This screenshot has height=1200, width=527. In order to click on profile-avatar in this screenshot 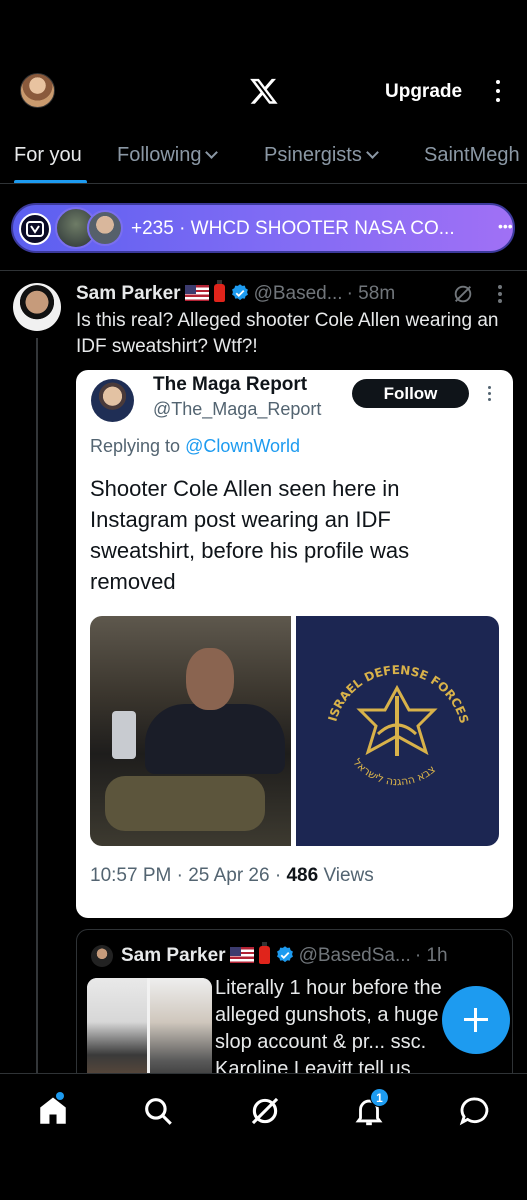, I will do `click(37, 90)`.